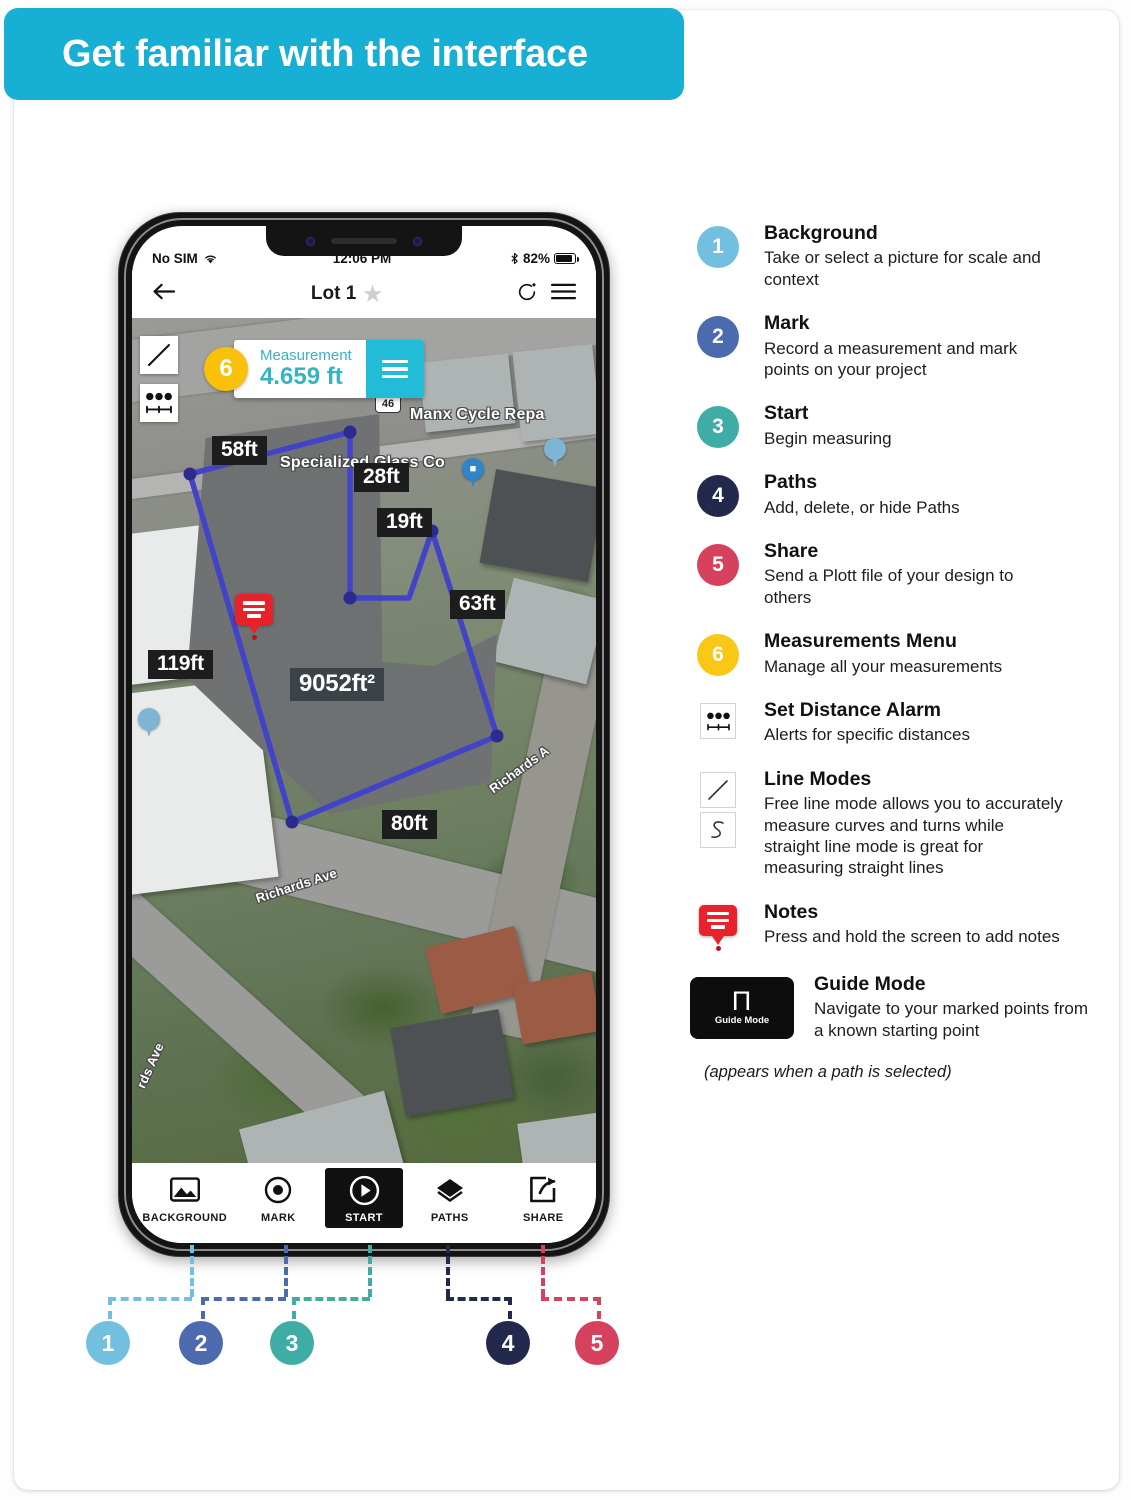 The width and height of the screenshot is (1131, 1500). I want to click on measurement-banner: 6 Measurement 4.659 ft, so click(314, 369).